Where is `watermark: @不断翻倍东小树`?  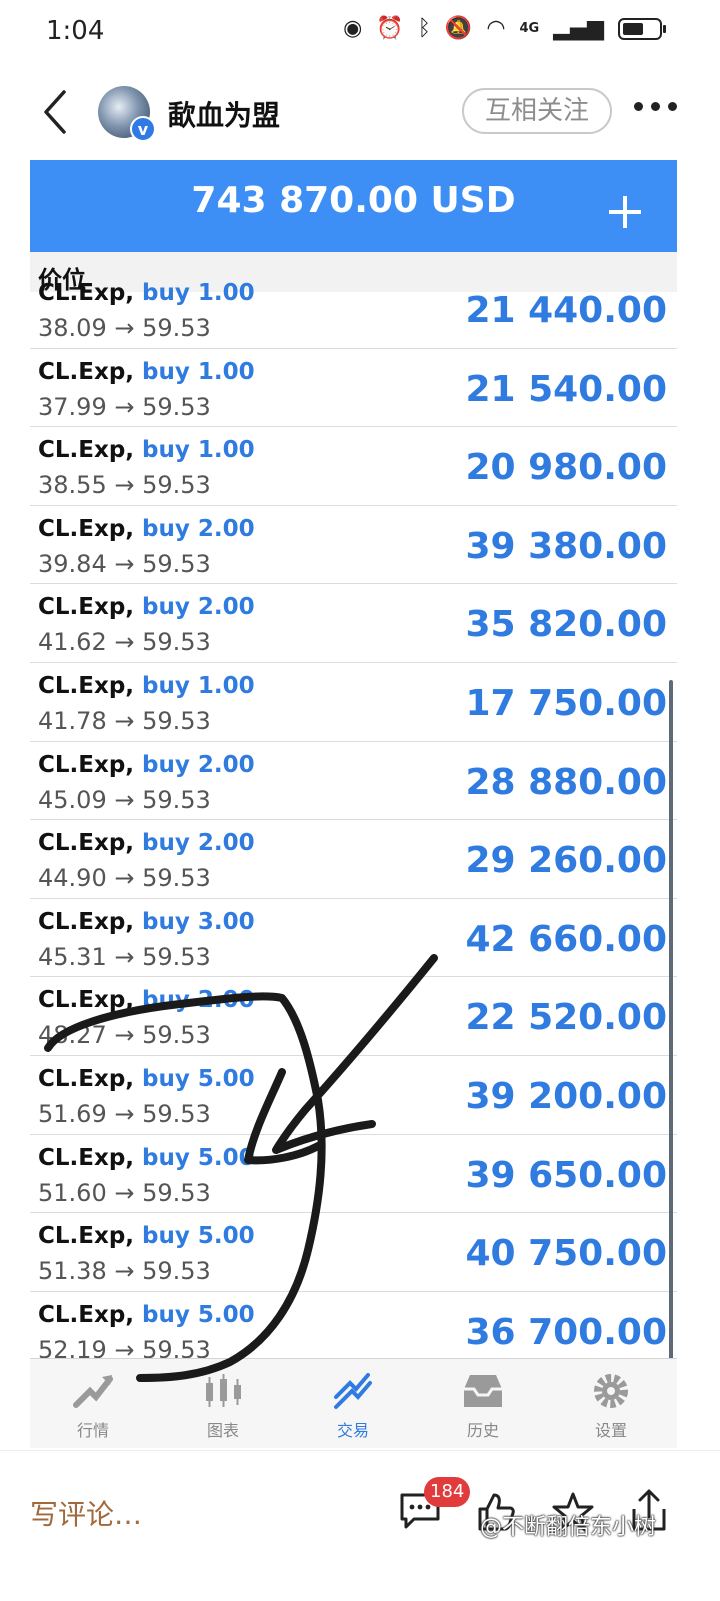
watermark: @不断翻倍东小树 is located at coordinates (568, 1527).